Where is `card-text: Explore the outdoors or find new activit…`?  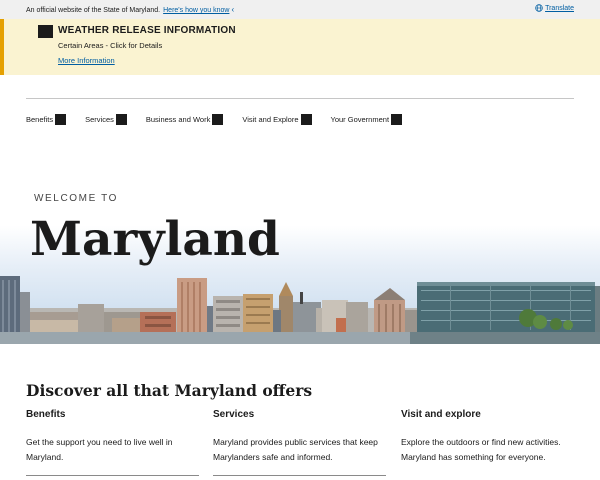 card-text: Explore the outdoors or find new activit… is located at coordinates (481, 449).